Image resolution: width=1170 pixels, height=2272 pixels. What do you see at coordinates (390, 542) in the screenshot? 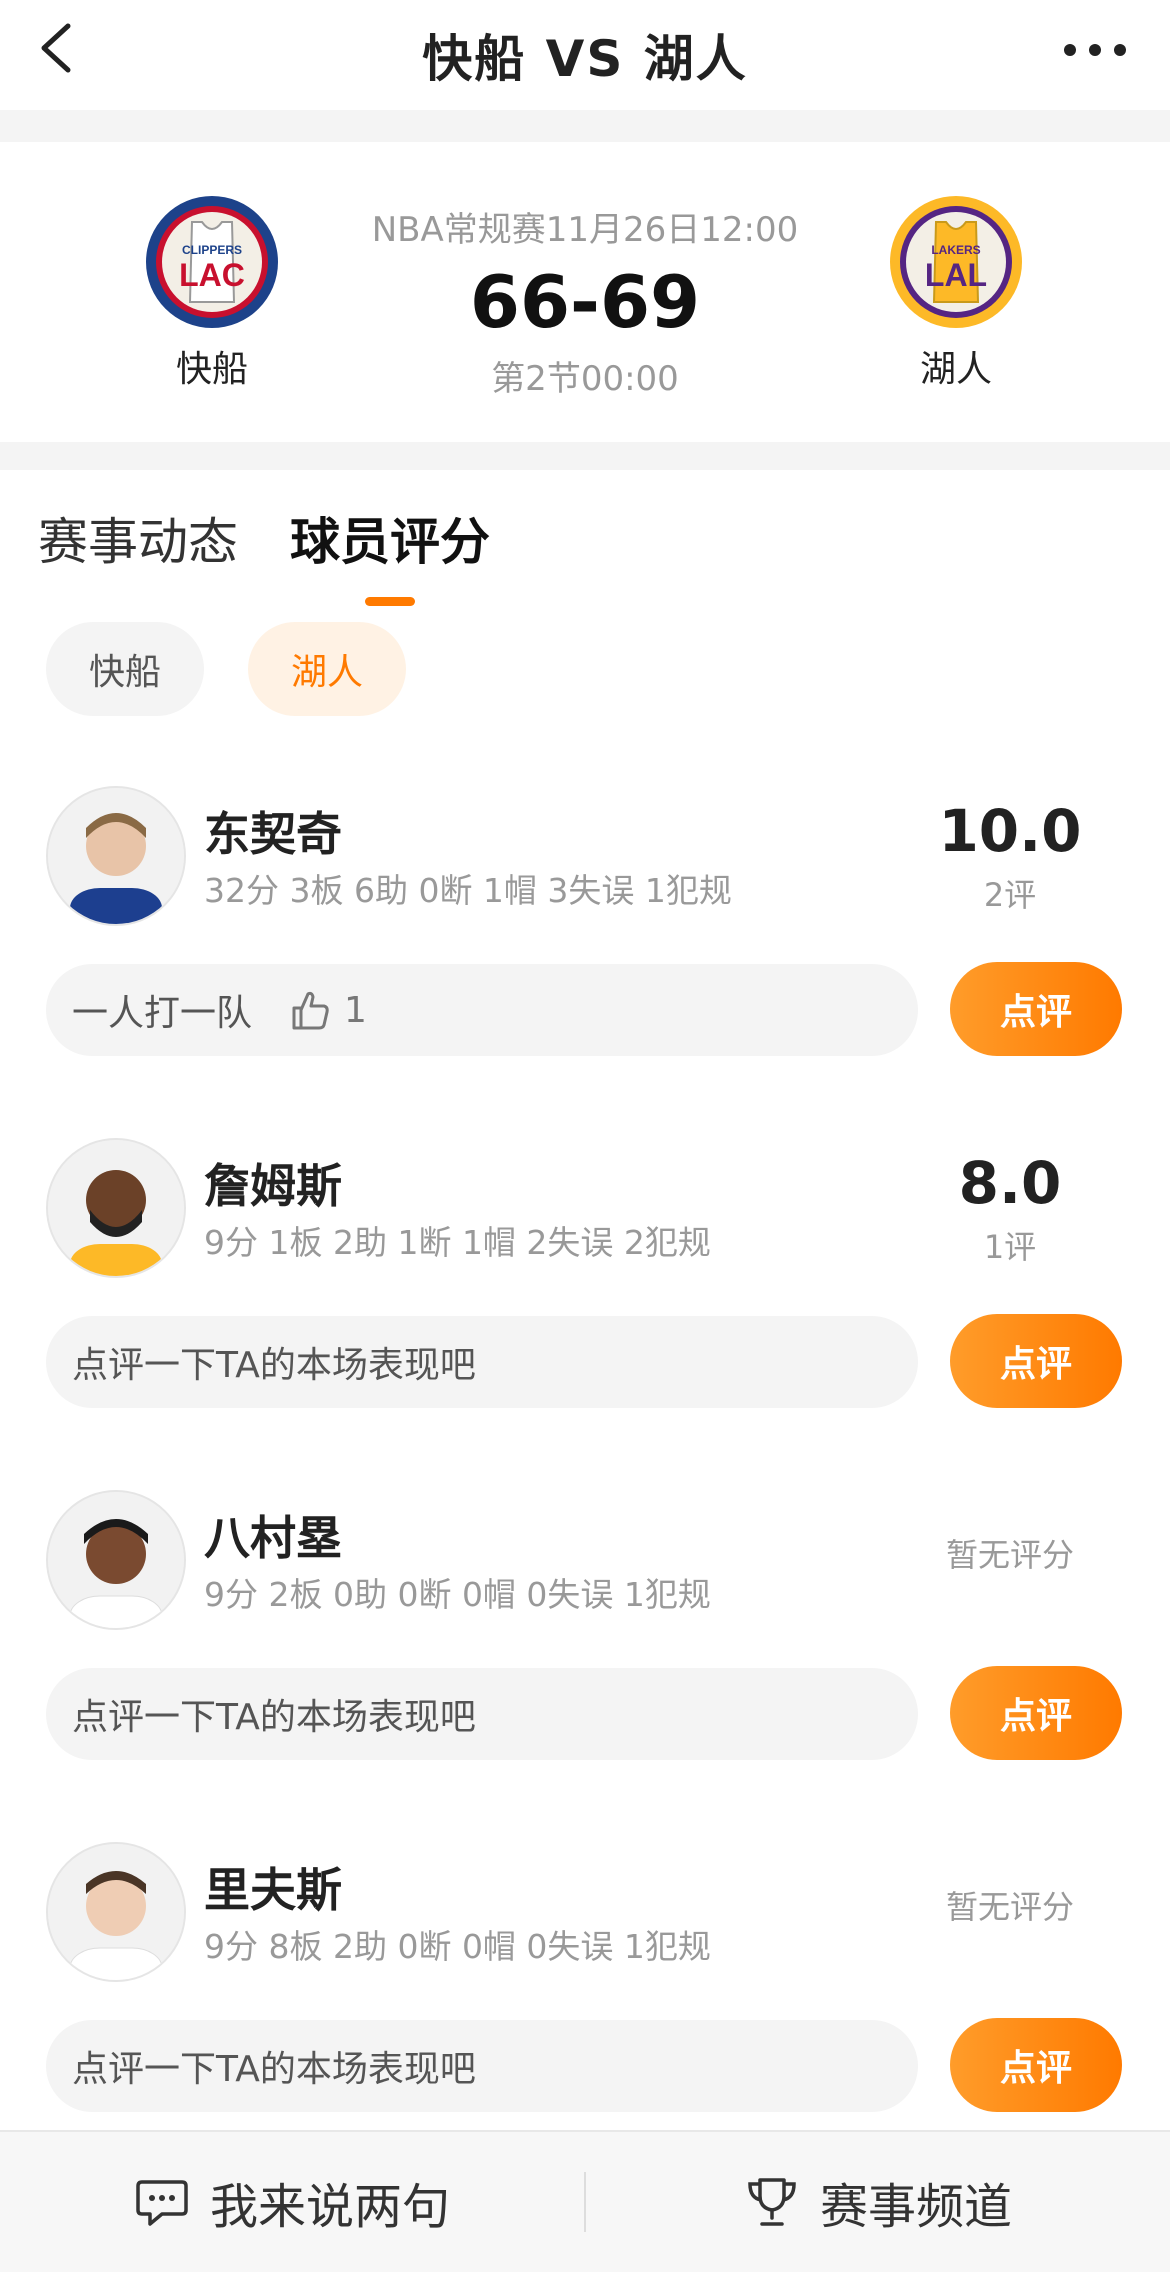
I see `tab-label: 球员评分` at bounding box center [390, 542].